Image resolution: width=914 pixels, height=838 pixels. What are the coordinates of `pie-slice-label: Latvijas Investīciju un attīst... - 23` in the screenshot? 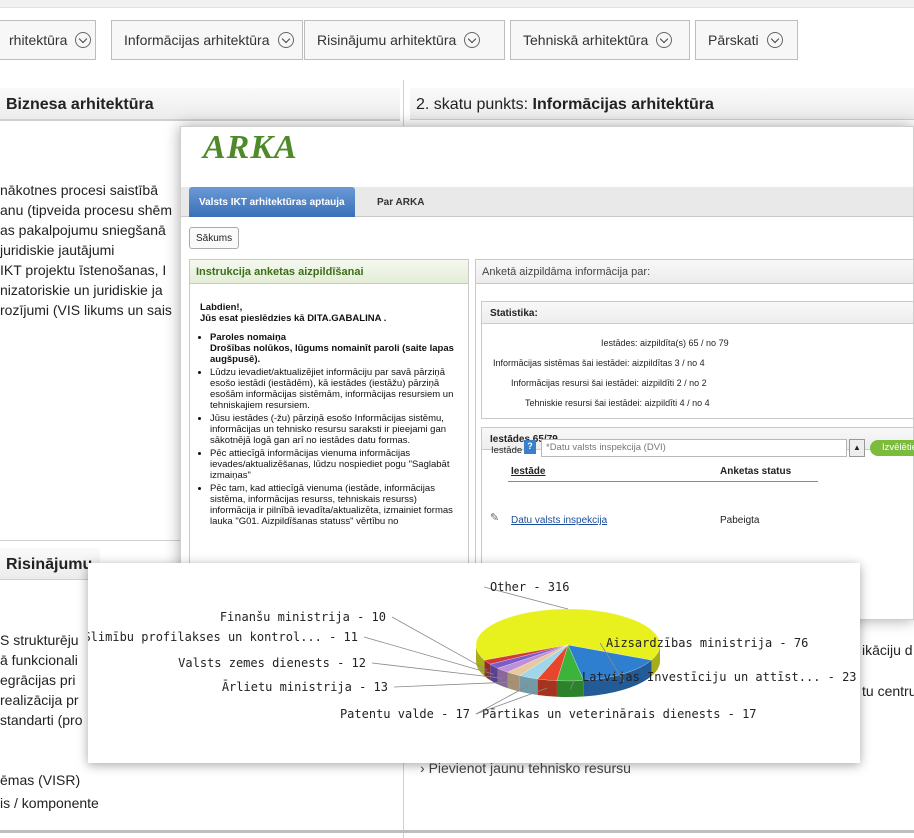 It's located at (719, 677).